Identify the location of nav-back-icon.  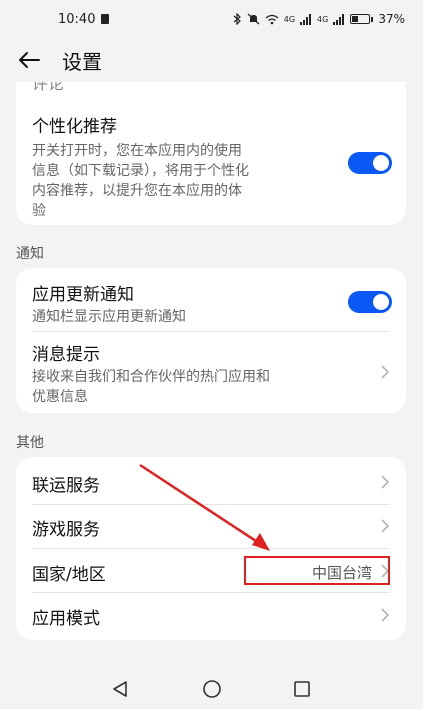
(120, 689).